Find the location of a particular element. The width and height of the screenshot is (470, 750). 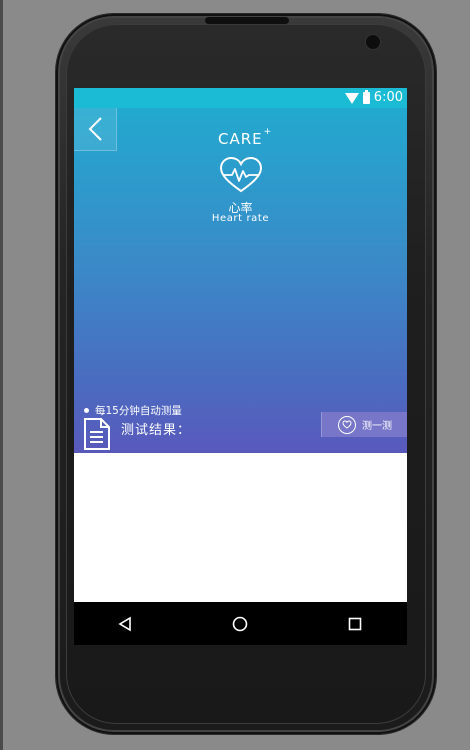

back-button is located at coordinates (95, 129).